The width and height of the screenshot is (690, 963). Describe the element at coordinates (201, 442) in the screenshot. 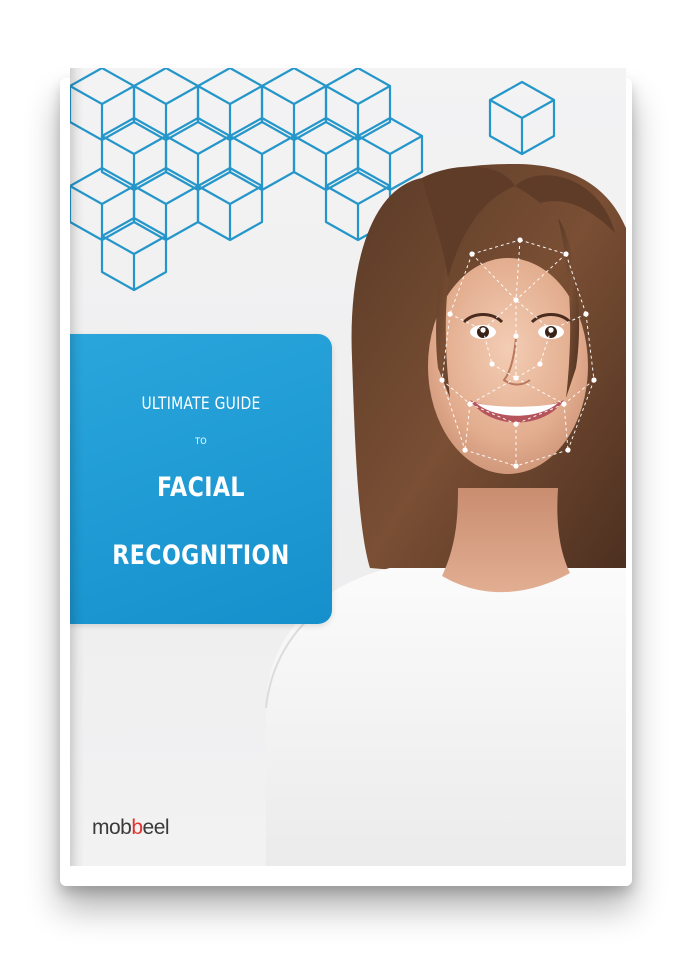

I see `cover-connector: TO` at that location.